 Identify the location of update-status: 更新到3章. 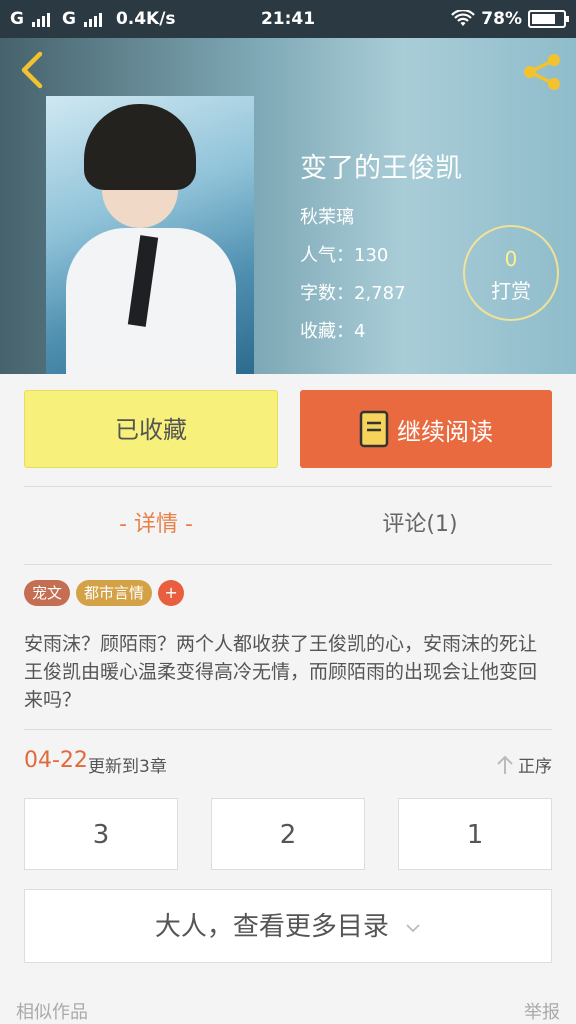
(127, 767).